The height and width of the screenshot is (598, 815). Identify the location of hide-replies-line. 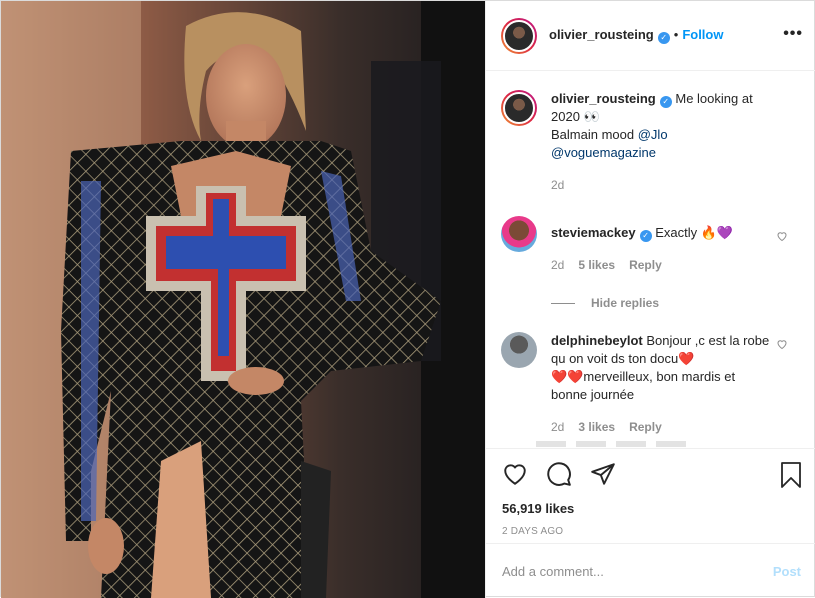
(563, 303).